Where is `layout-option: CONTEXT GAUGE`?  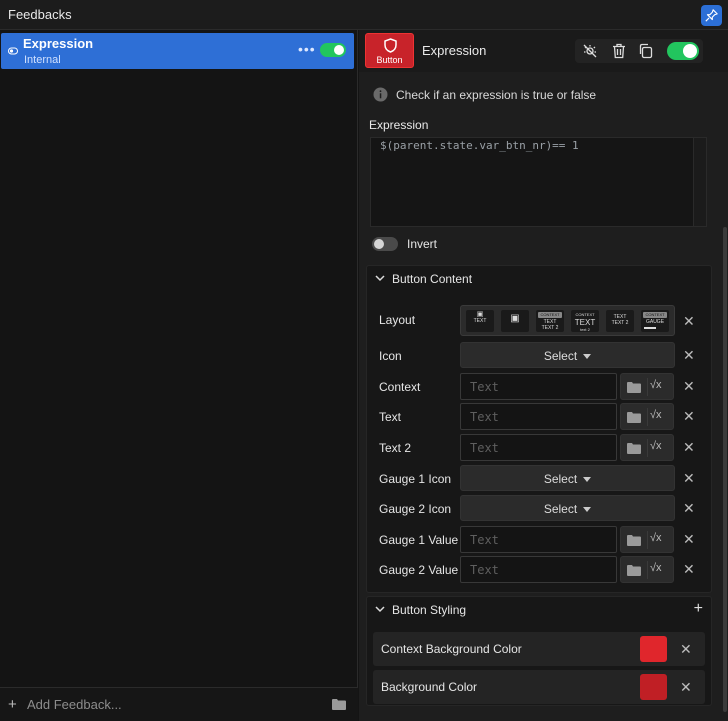 layout-option: CONTEXT GAUGE is located at coordinates (655, 321).